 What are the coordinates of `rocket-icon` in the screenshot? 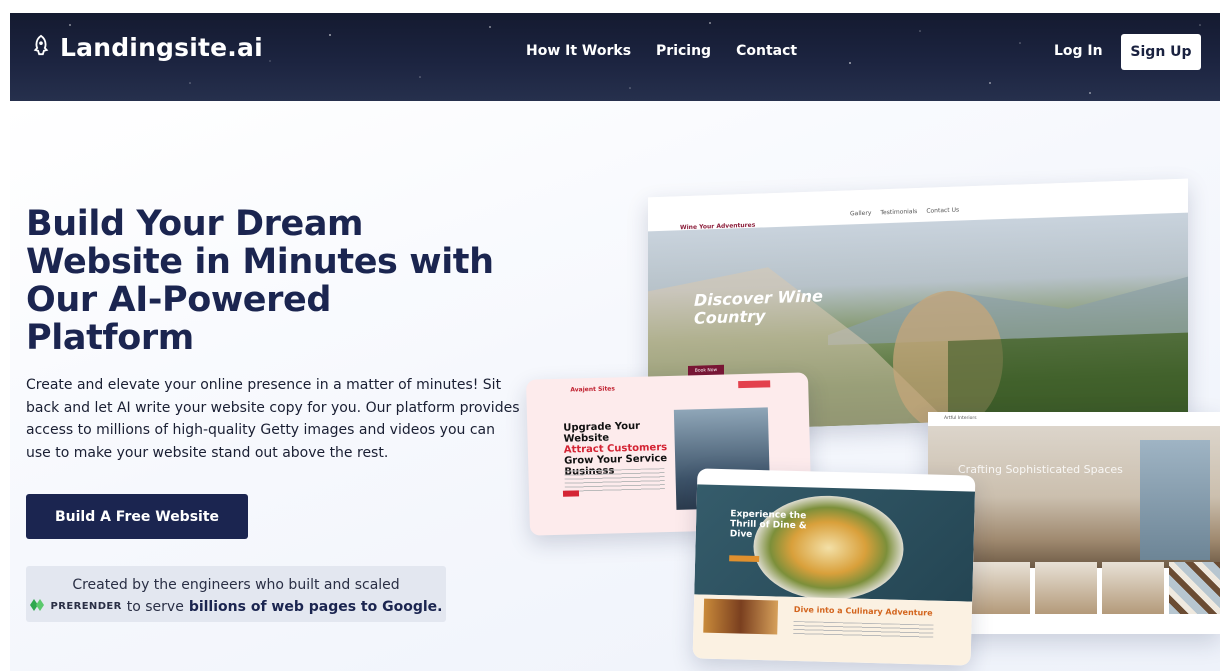 It's located at (41, 47).